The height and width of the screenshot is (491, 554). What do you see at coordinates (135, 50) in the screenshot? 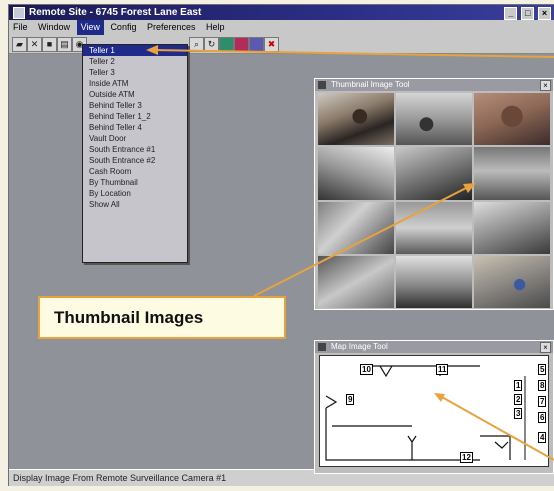
I see `menu-item-teller-1: Teller 1` at bounding box center [135, 50].